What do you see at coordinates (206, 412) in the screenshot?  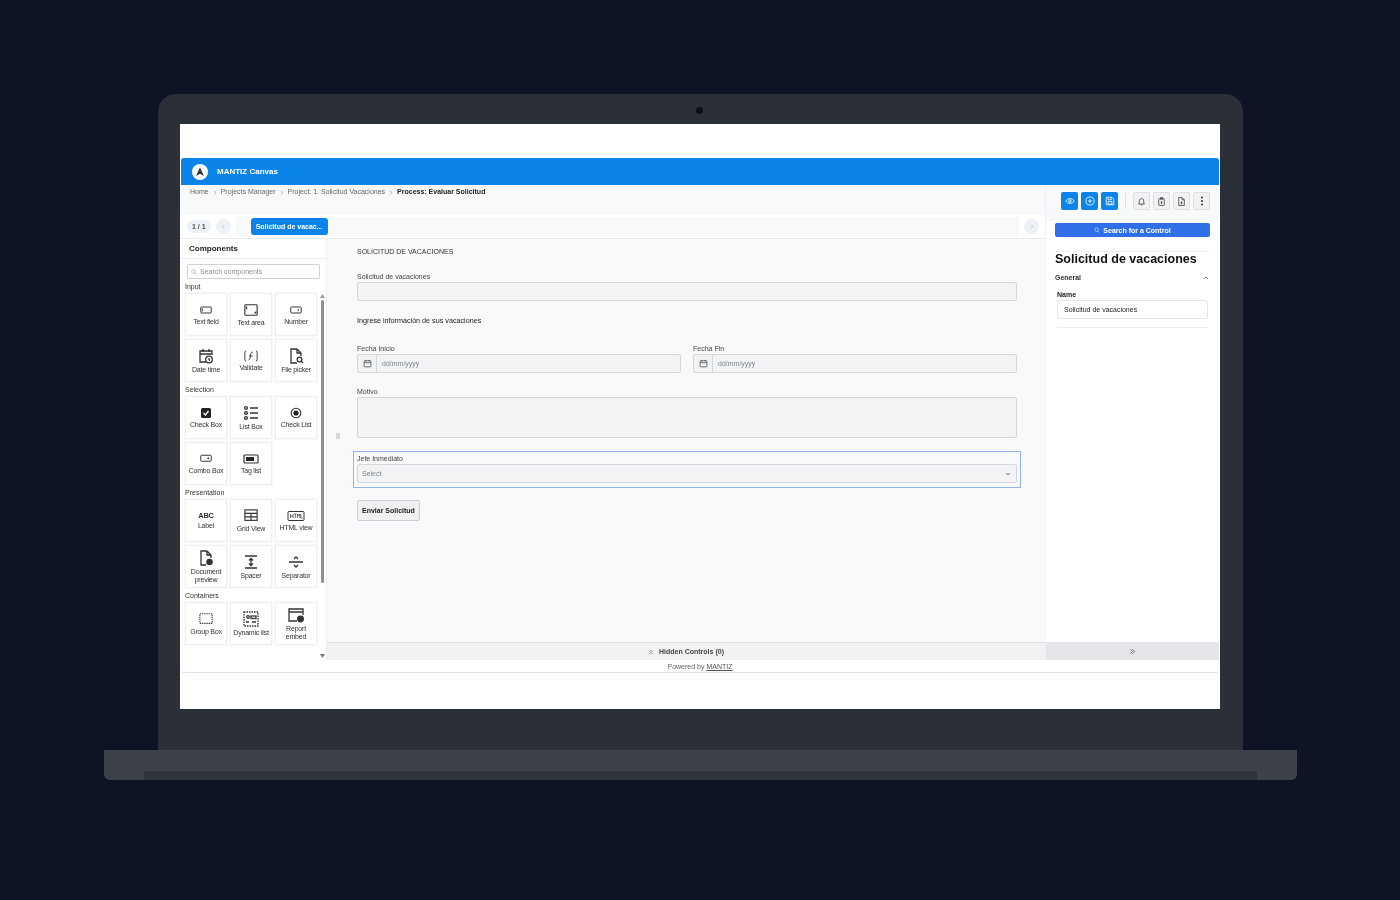 I see `checkbox-icon` at bounding box center [206, 412].